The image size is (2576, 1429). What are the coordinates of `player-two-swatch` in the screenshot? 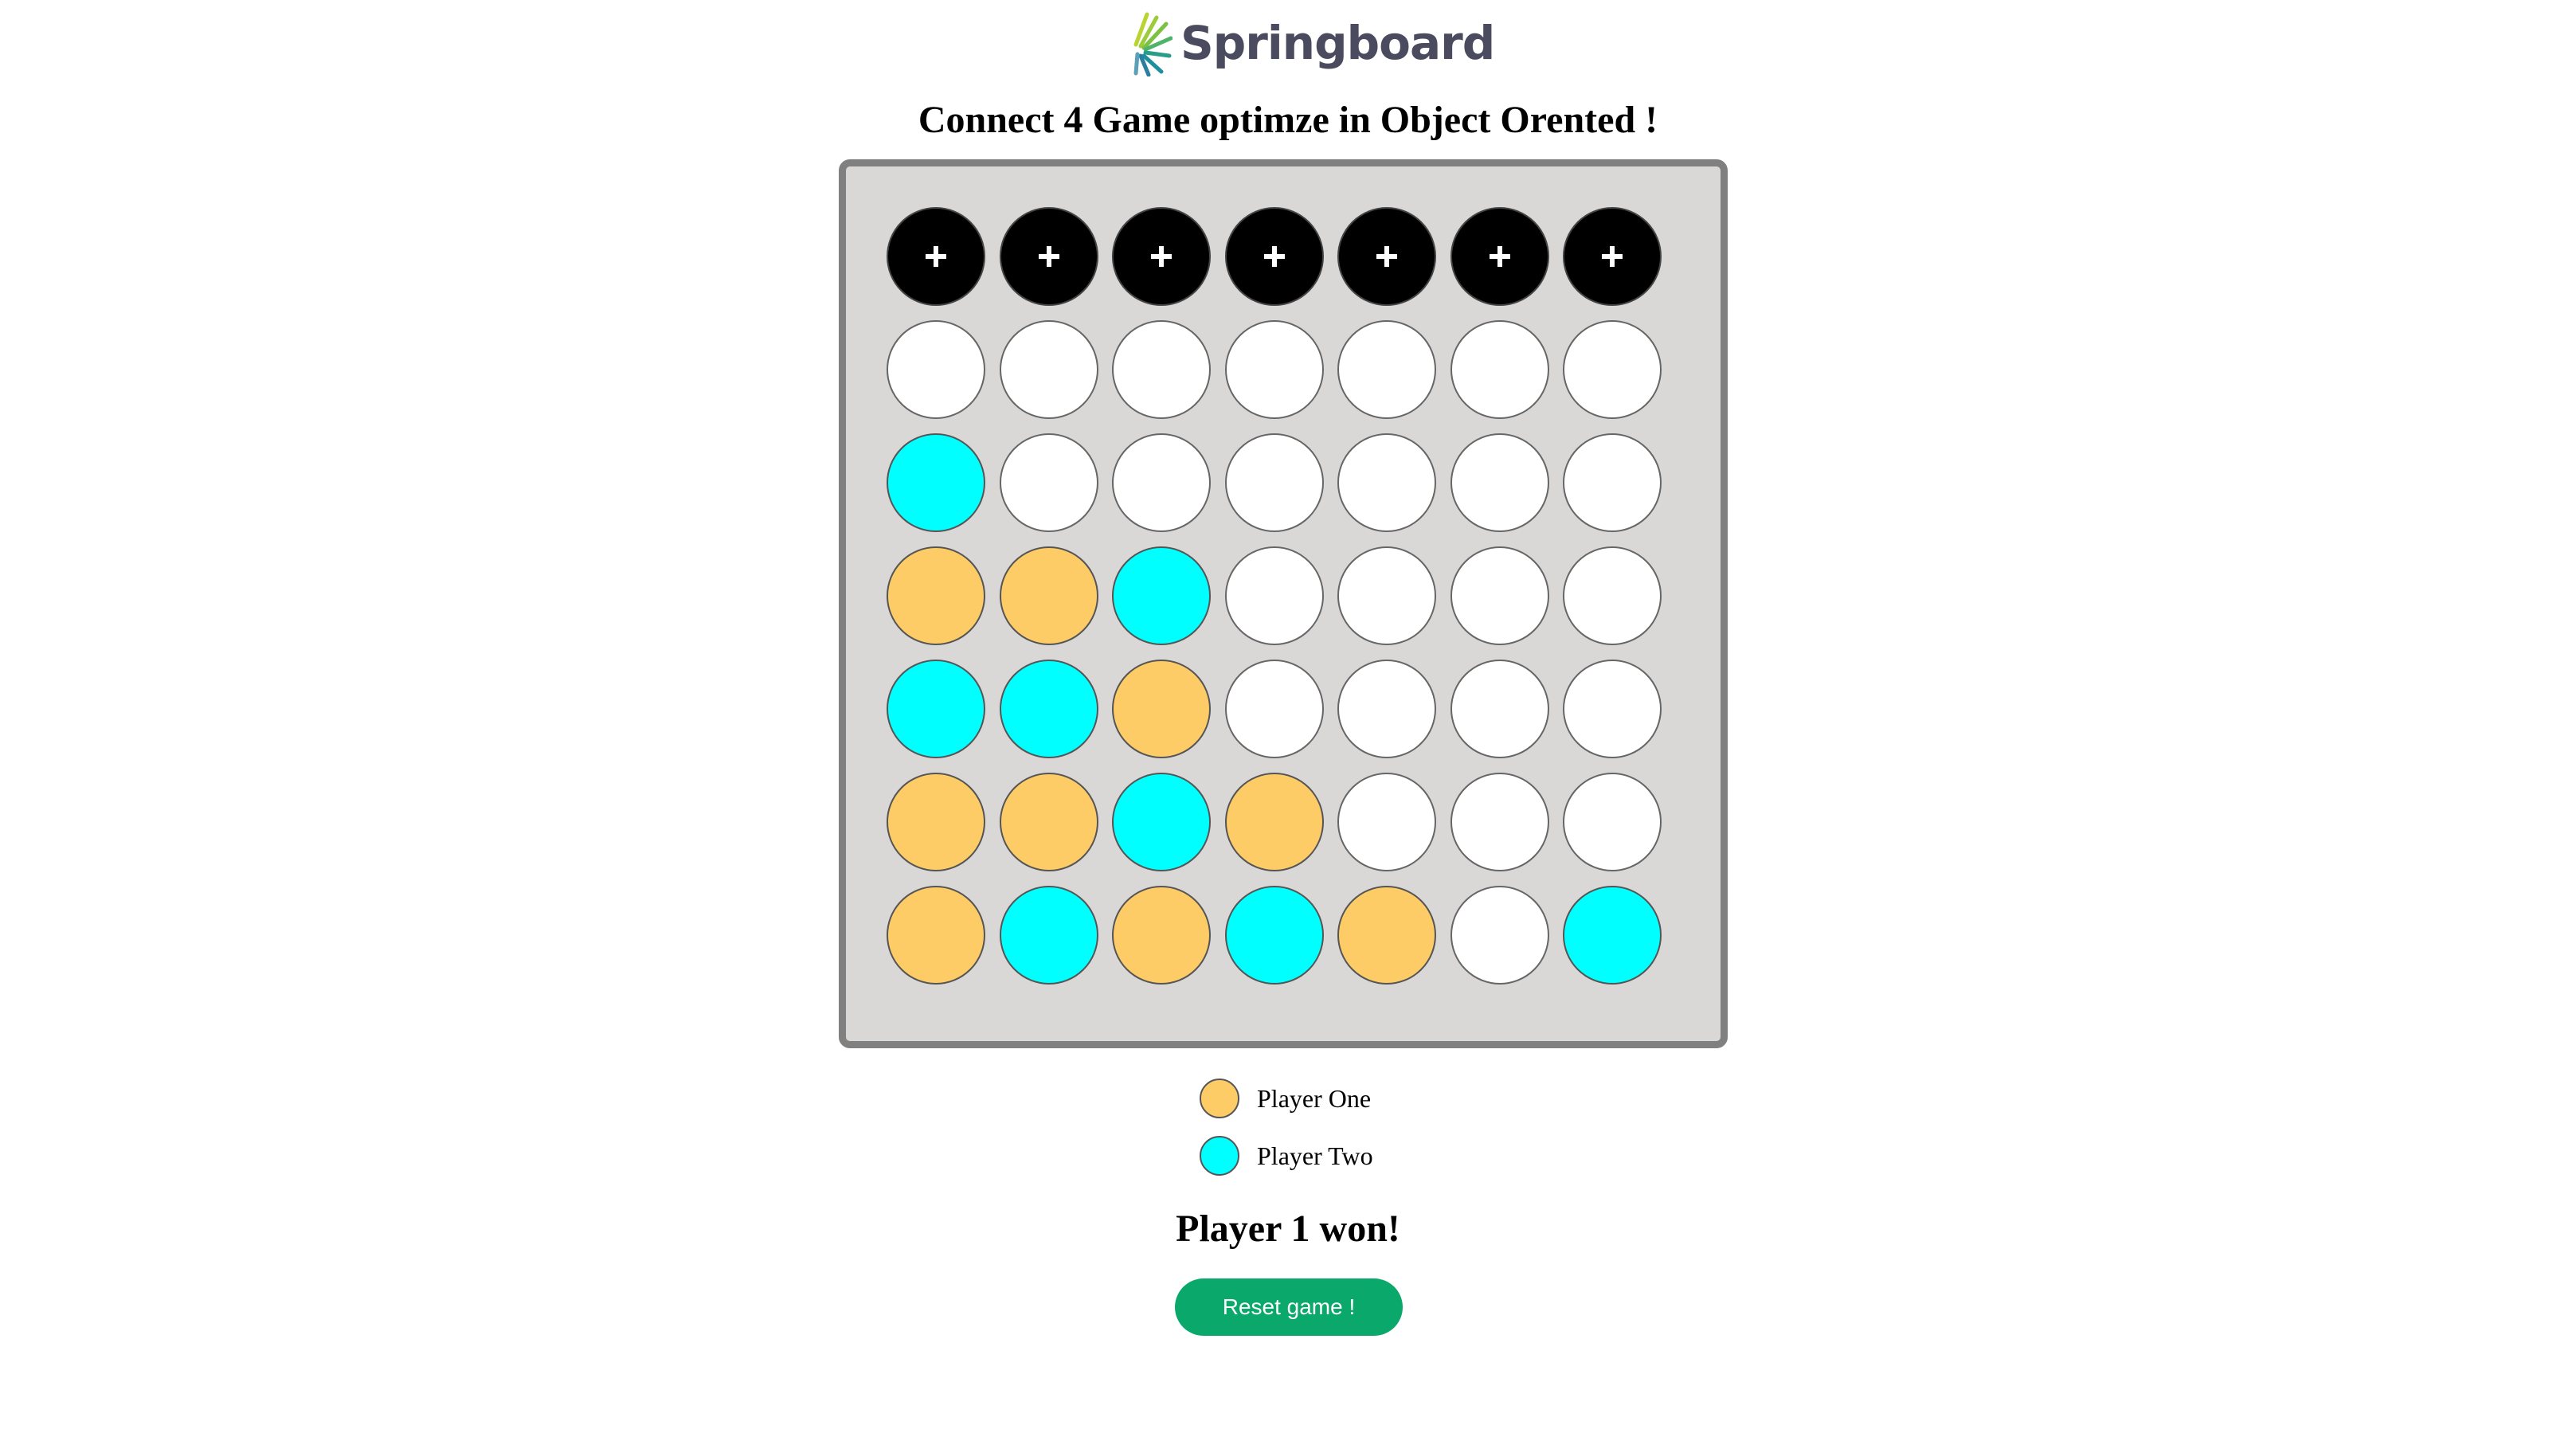 It's located at (1219, 1156).